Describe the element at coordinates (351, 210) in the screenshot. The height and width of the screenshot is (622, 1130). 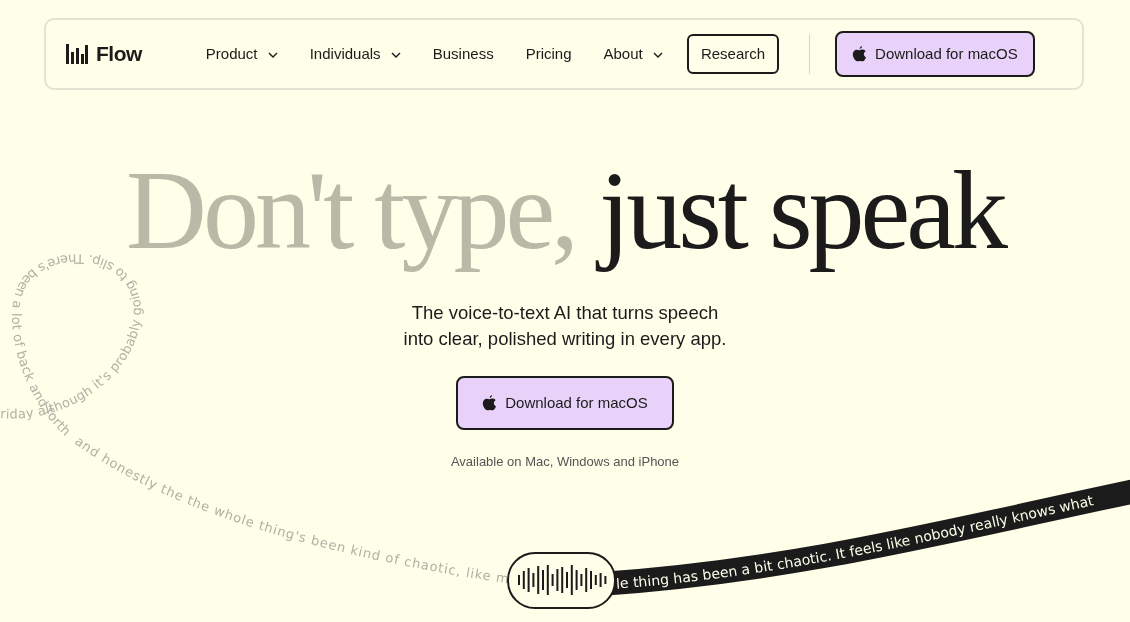
I see `headline-muted: Don't type,` at that location.